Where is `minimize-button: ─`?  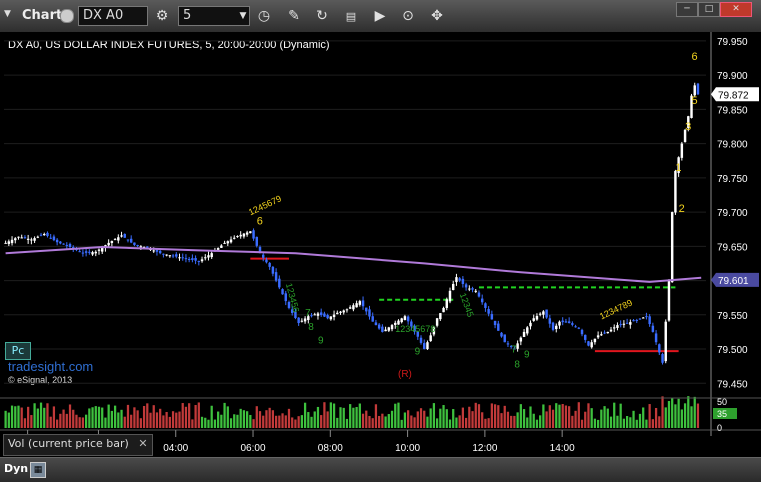 minimize-button: ─ is located at coordinates (687, 9).